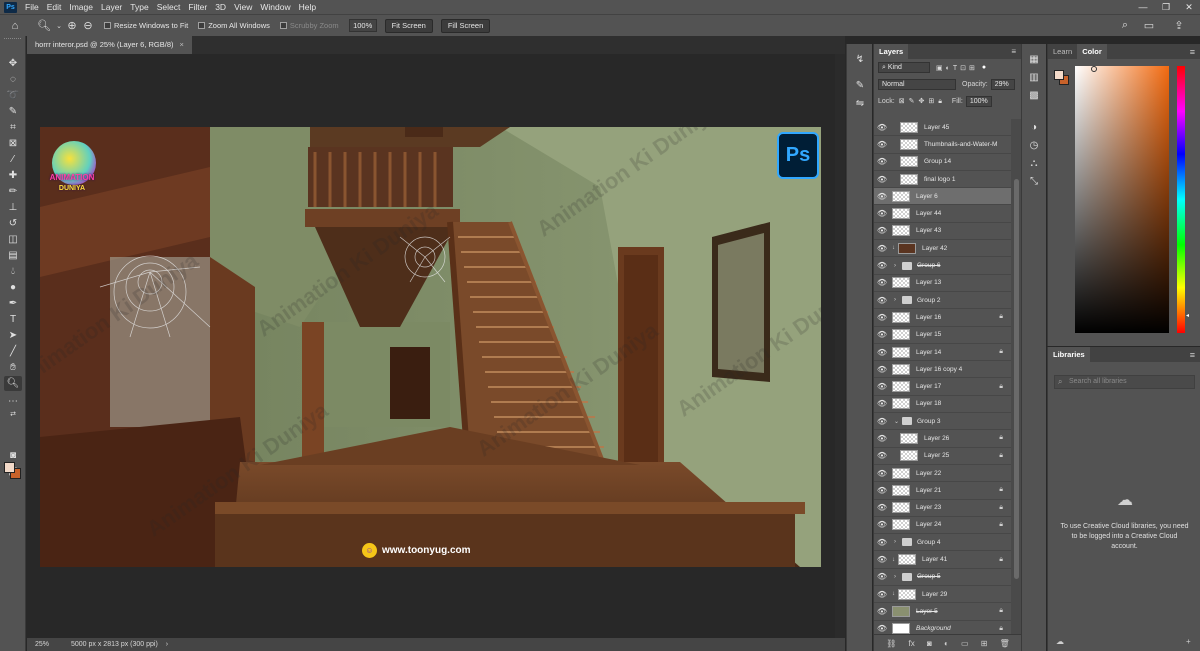  Describe the element at coordinates (942, 232) in the screenshot. I see `layer-row: 👁︎ Layer 43` at that location.